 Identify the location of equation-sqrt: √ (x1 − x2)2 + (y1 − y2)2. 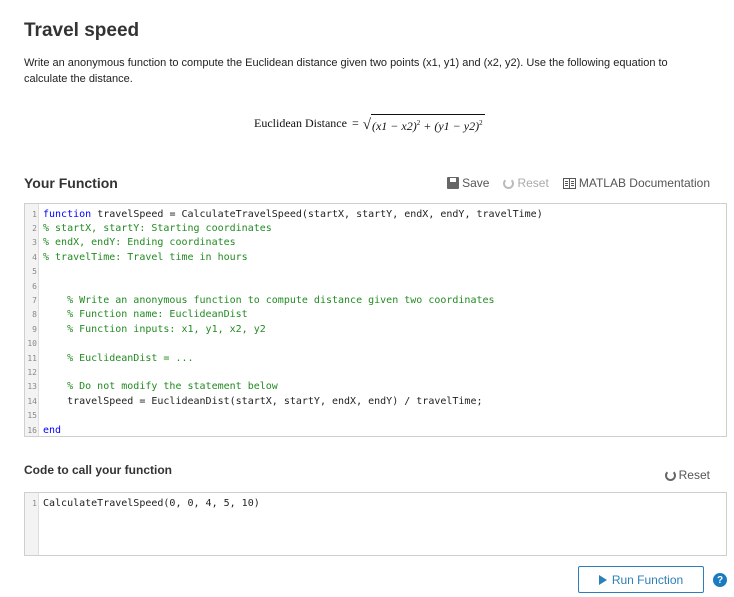
(424, 123).